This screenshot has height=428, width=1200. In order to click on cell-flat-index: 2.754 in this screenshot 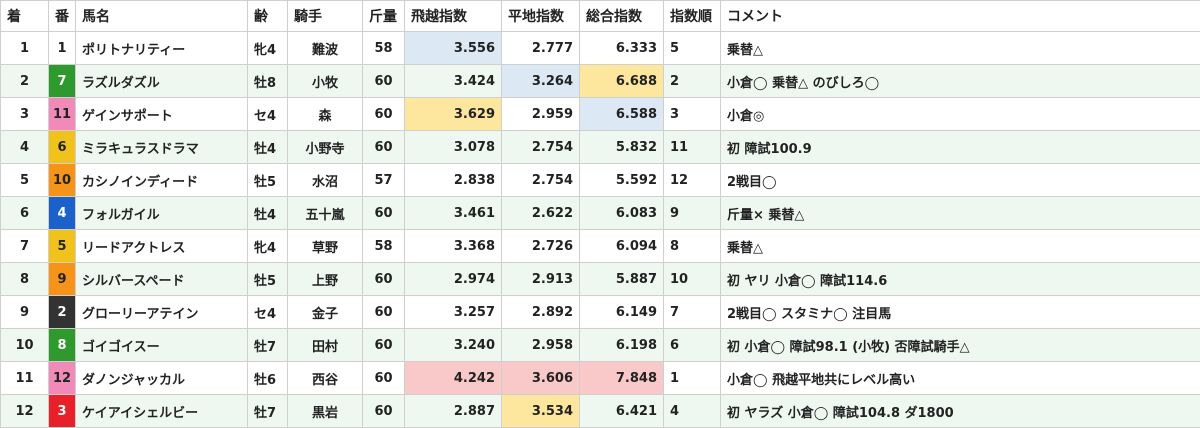, I will do `click(540, 180)`.